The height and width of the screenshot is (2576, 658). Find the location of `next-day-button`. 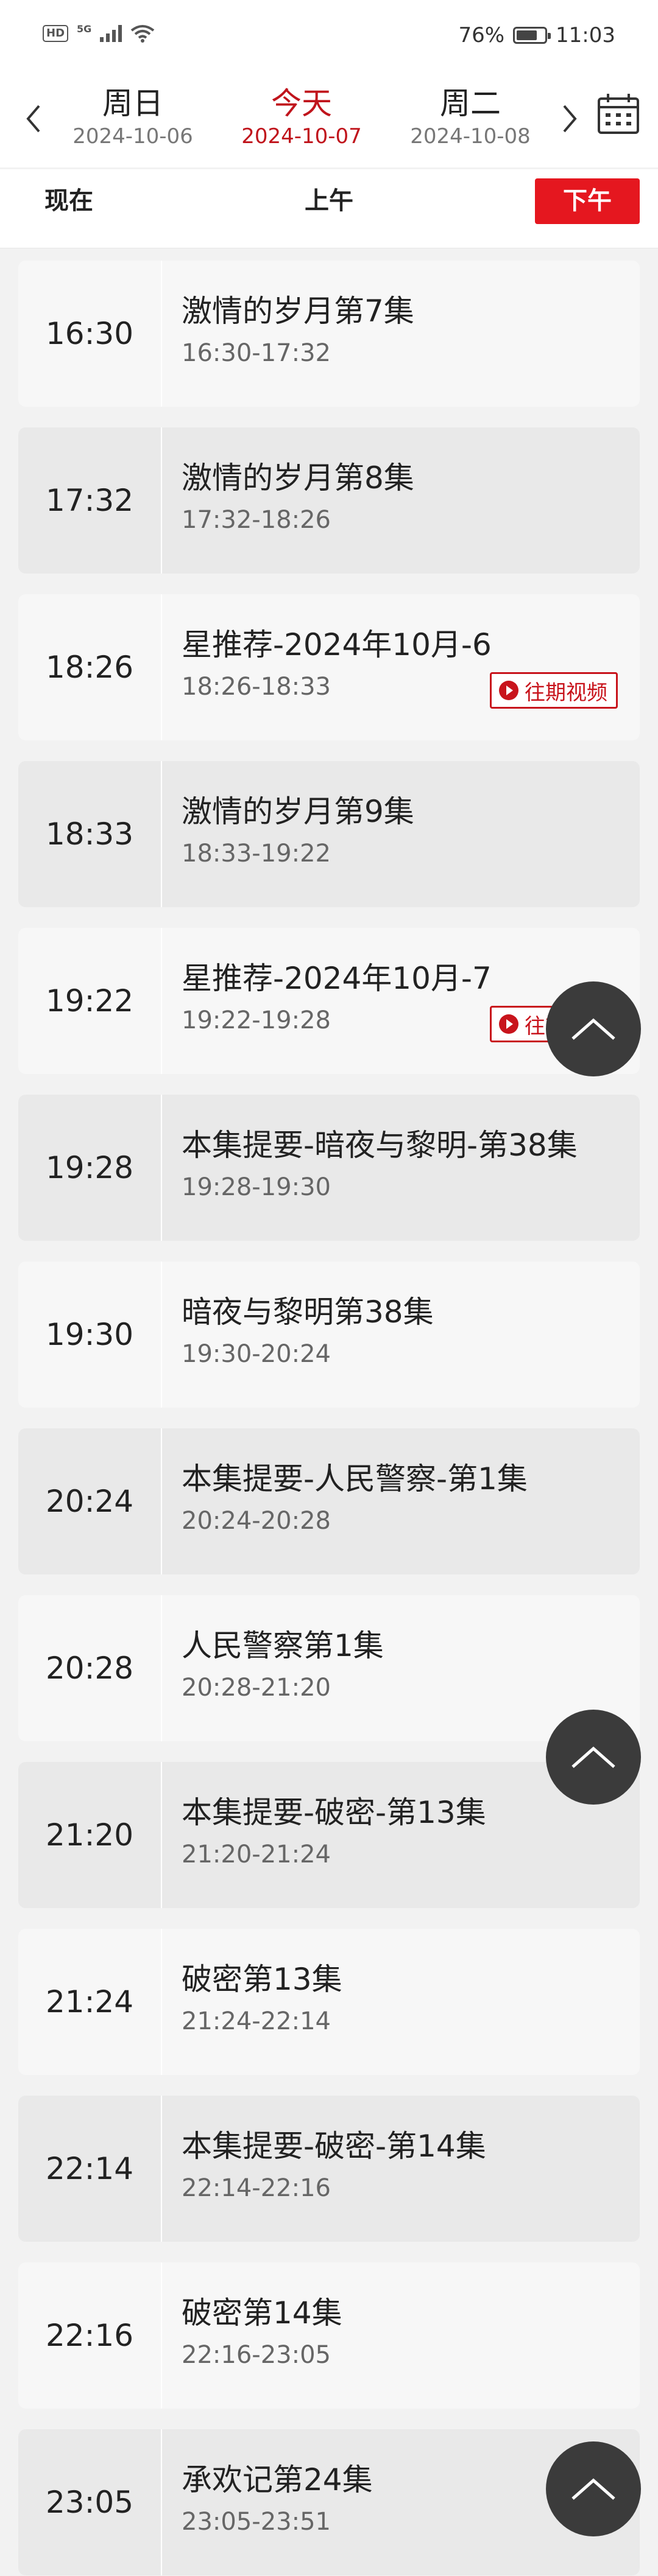

next-day-button is located at coordinates (569, 118).